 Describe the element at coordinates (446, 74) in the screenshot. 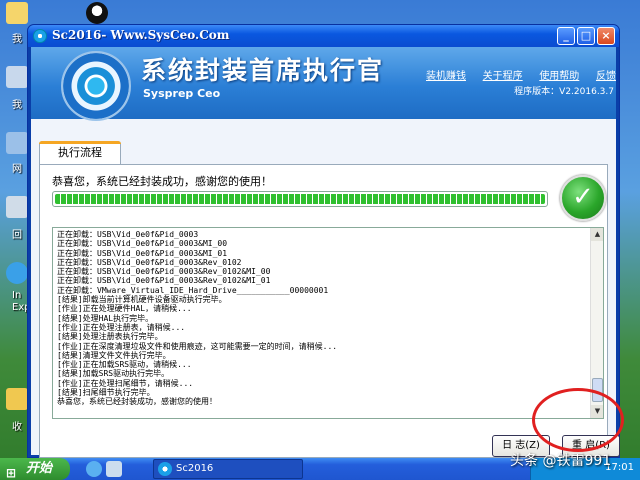

I see `link-earn-money: 装机赚钱` at that location.